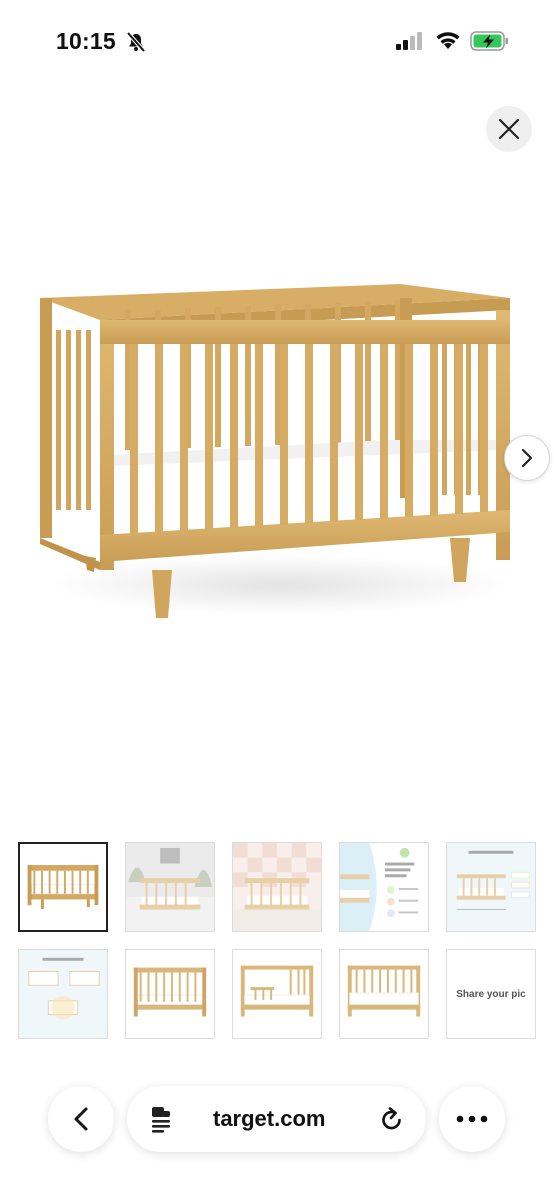  What do you see at coordinates (384, 991) in the screenshot?
I see `daybed-thumbnail-image` at bounding box center [384, 991].